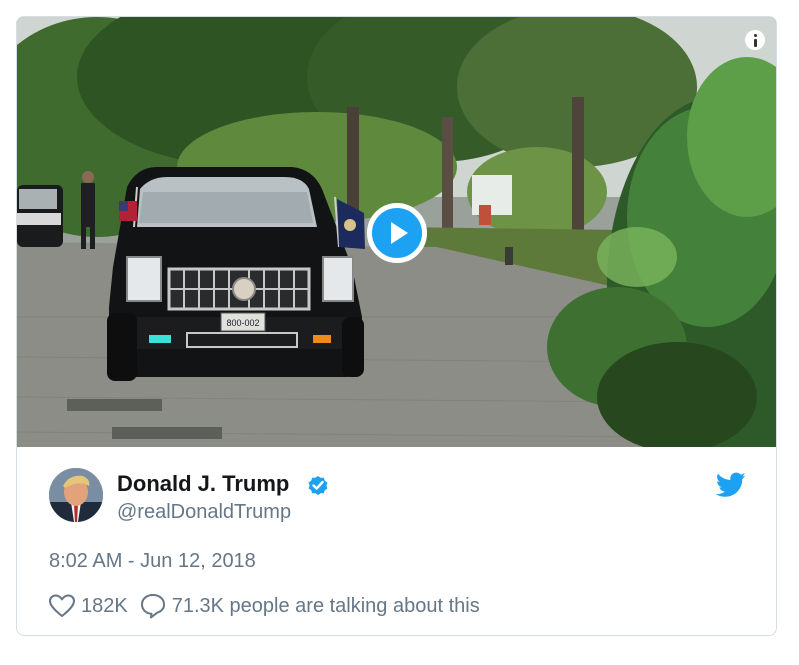 Image resolution: width=799 pixels, height=665 pixels. What do you see at coordinates (62, 605) in the screenshot?
I see `heart-icon` at bounding box center [62, 605].